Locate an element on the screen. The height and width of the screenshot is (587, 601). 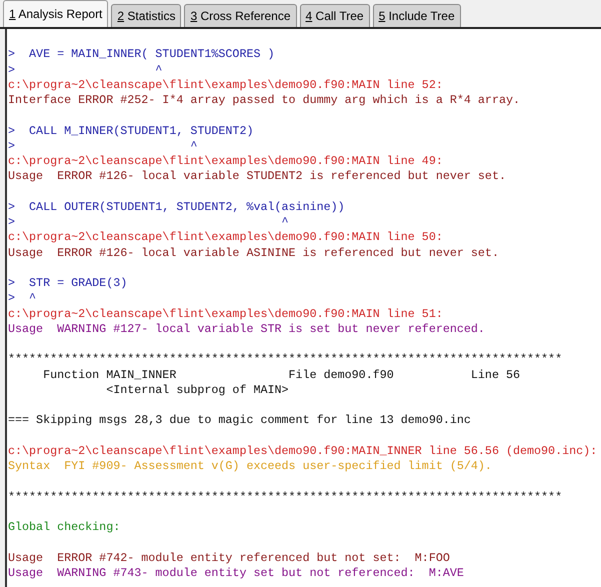
report-line: === Skipping msgs 28,3 due to magic comment for line 13 demo90.inc is located at coordinates (239, 420).